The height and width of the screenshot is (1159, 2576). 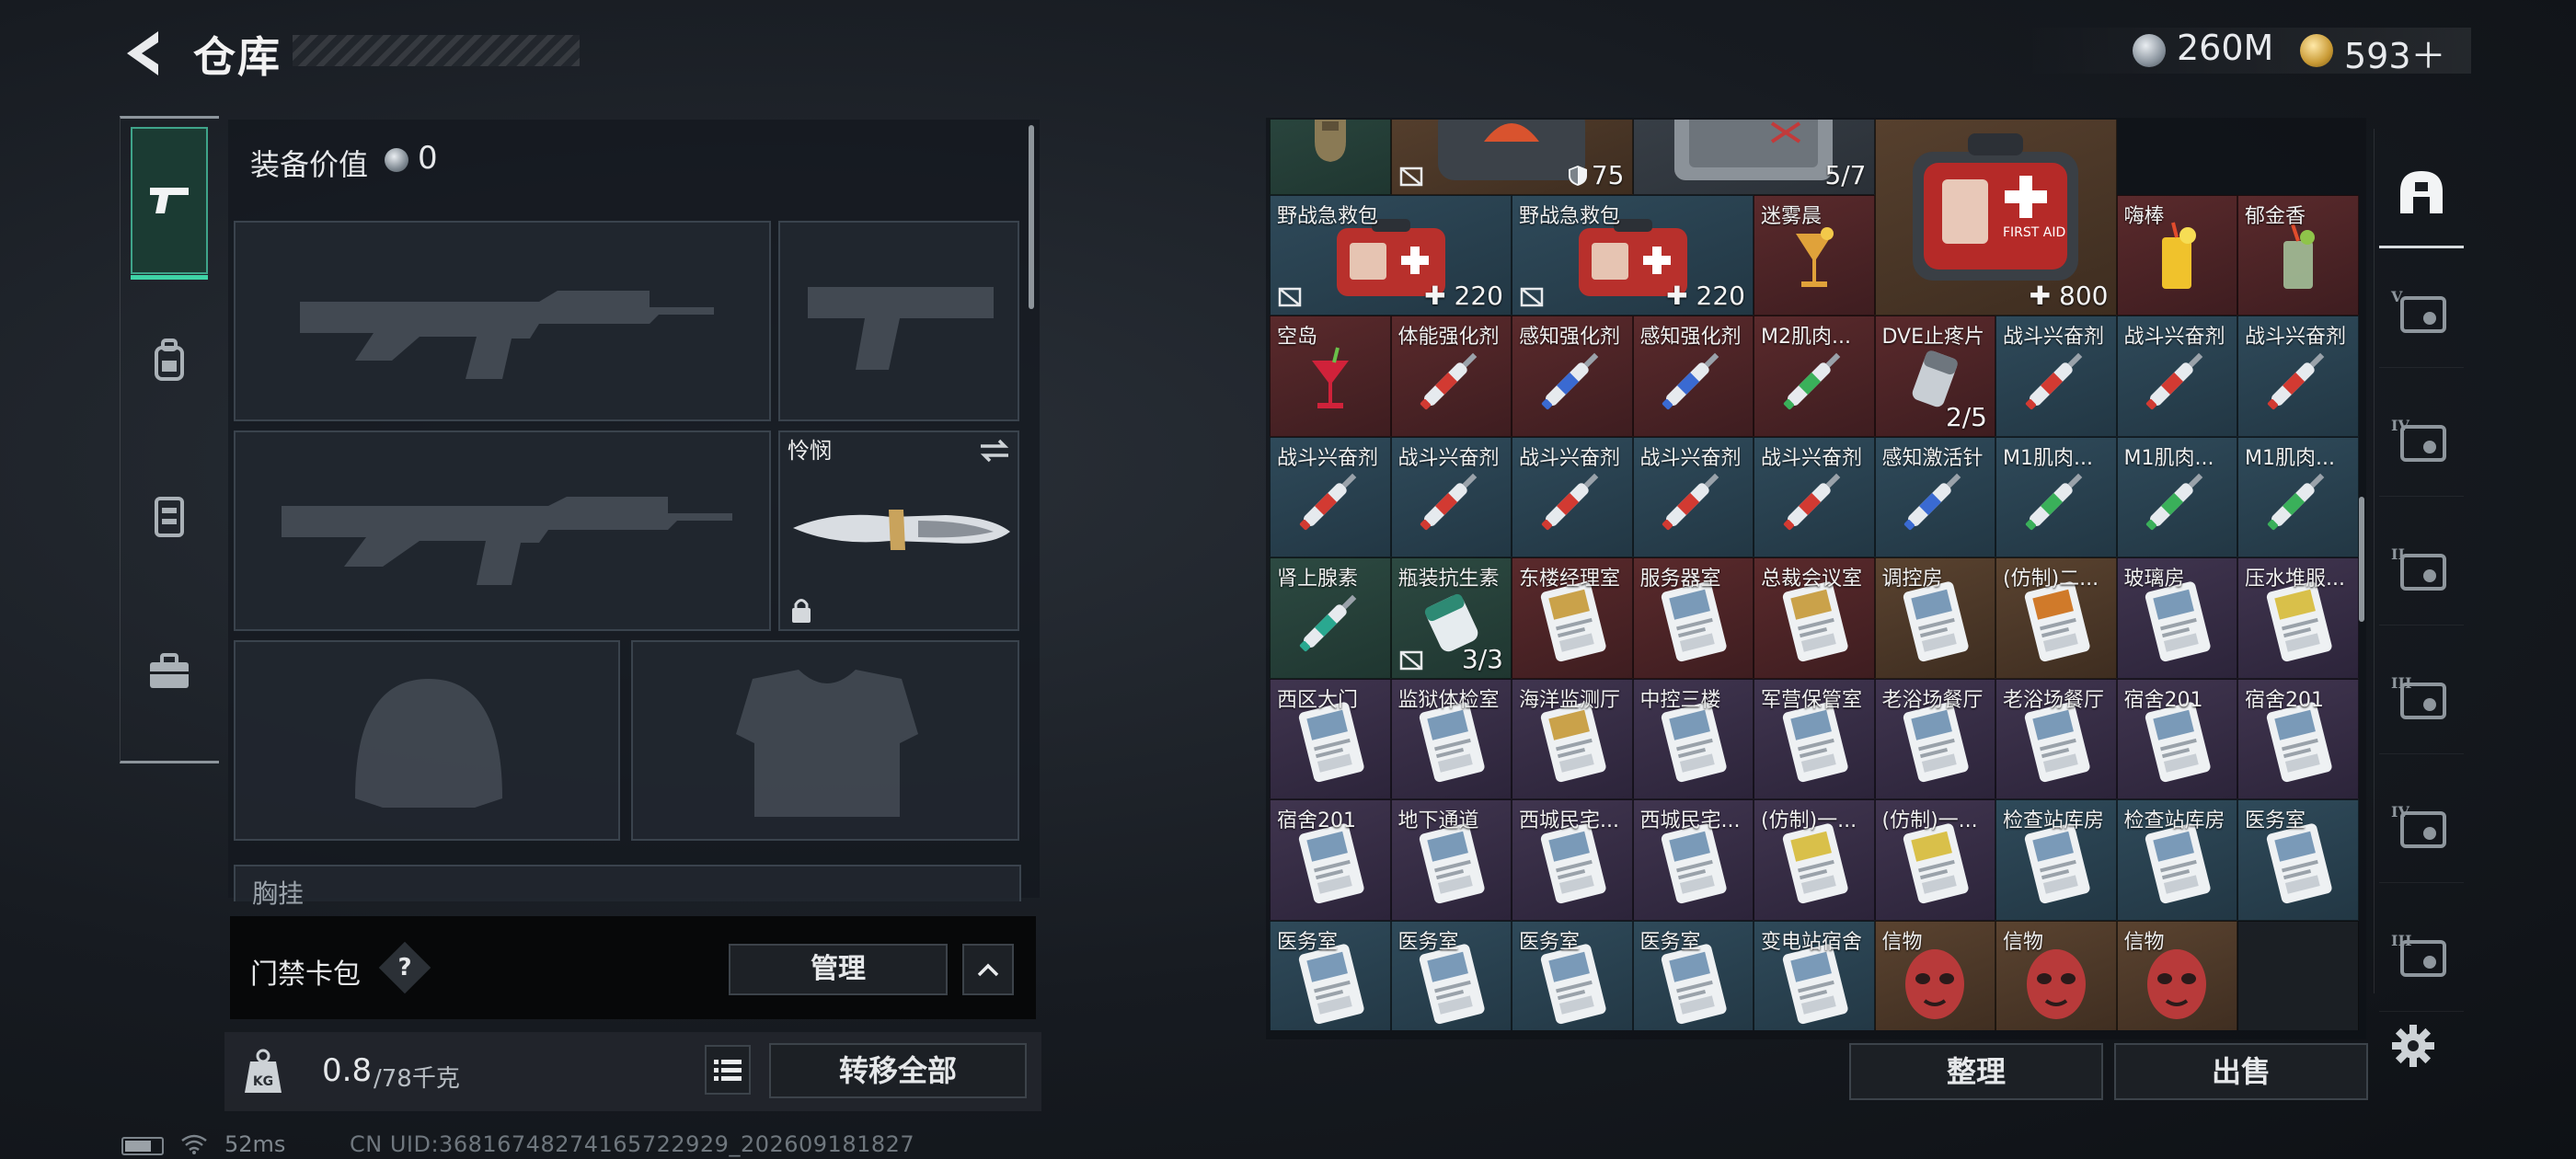 What do you see at coordinates (2421, 570) in the screenshot?
I see `tab-tier-ii-folder: II` at bounding box center [2421, 570].